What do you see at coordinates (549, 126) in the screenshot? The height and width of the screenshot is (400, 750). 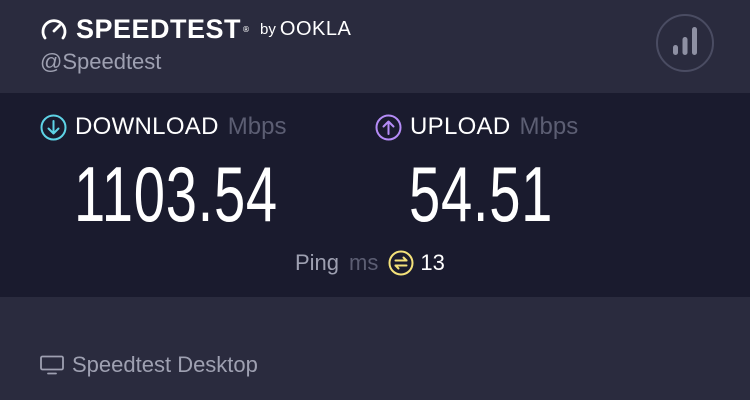 I see `upload-unit: Mbps` at bounding box center [549, 126].